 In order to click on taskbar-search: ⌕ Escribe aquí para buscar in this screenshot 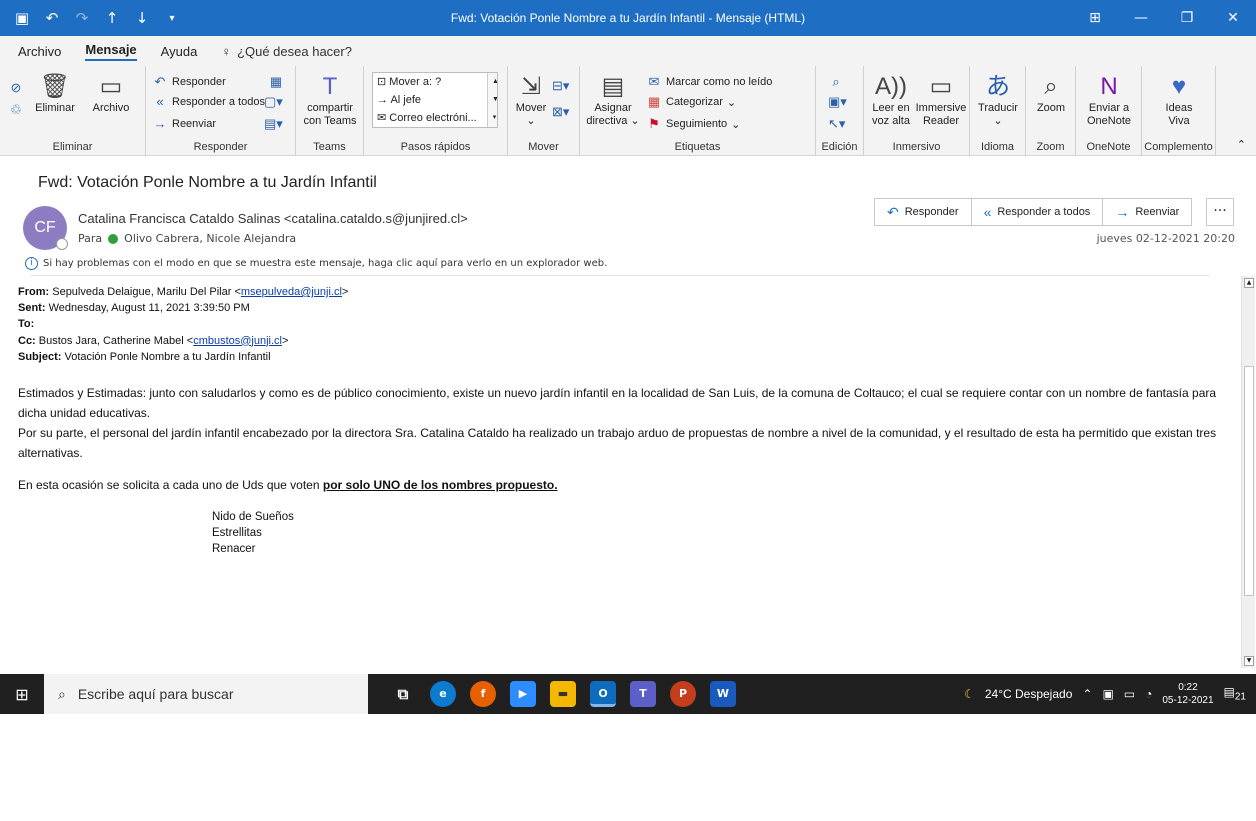, I will do `click(206, 694)`.